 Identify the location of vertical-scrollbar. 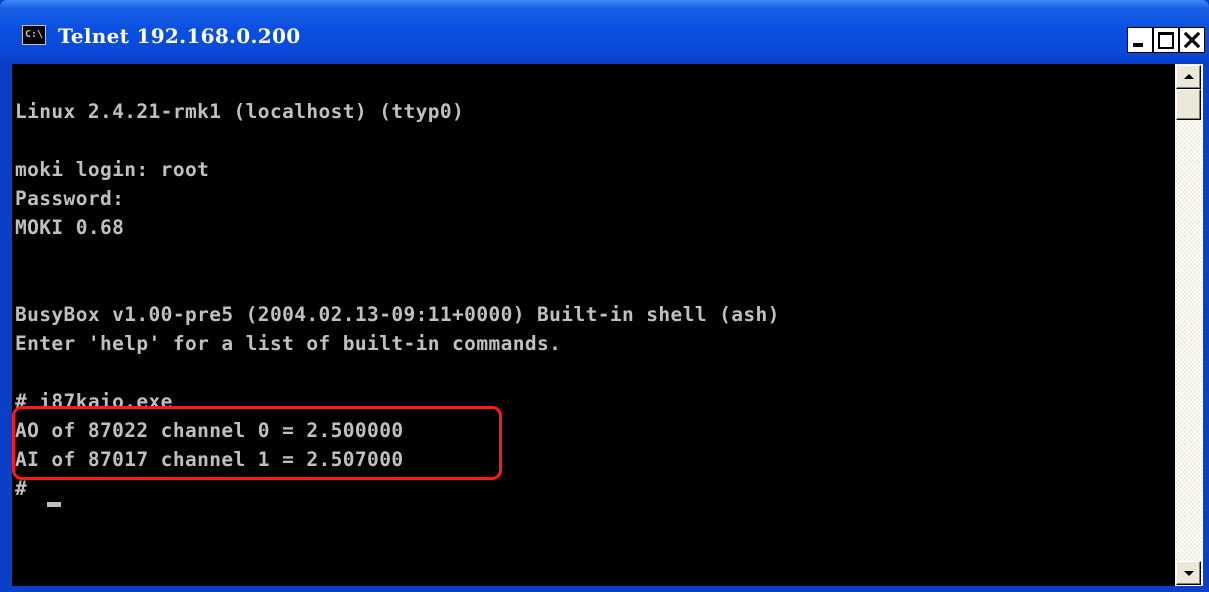
(1189, 325).